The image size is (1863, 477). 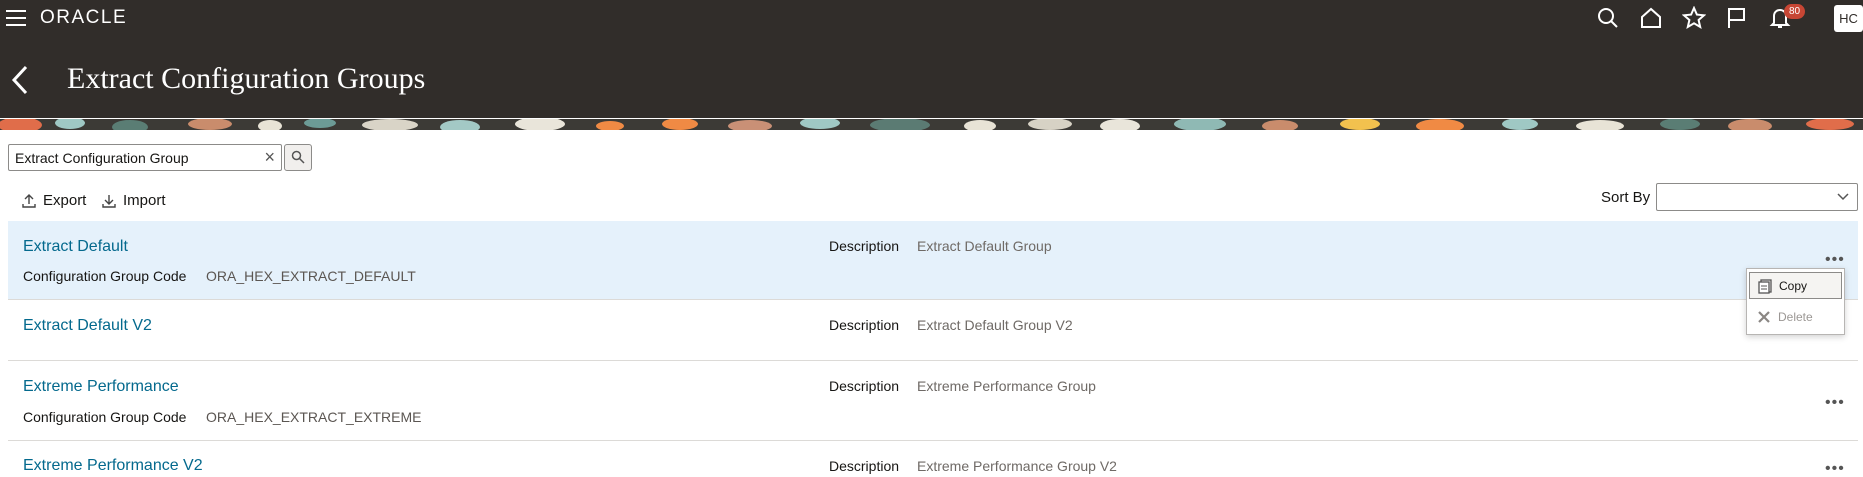 What do you see at coordinates (311, 276) in the screenshot?
I see `code-value: ORA_HEX_EXTRACT_DEFAULT` at bounding box center [311, 276].